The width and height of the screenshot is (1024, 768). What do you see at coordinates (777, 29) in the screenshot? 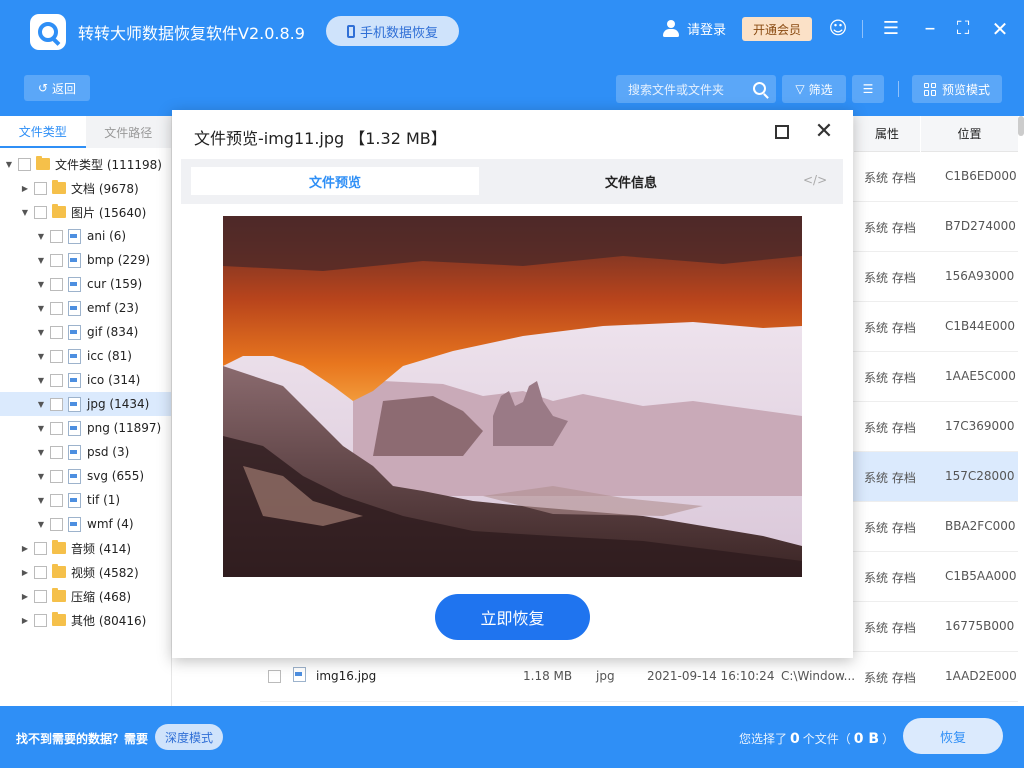
I see `vip-button: 开通会员` at bounding box center [777, 29].